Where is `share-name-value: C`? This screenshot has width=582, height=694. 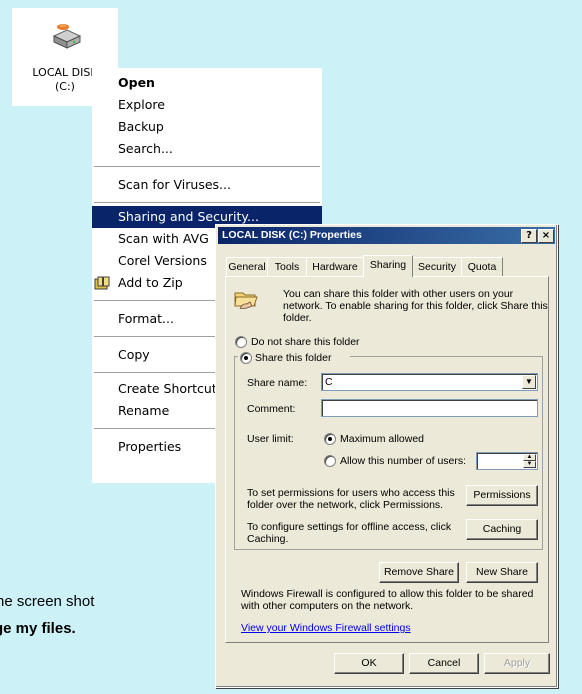
share-name-value: C is located at coordinates (329, 382).